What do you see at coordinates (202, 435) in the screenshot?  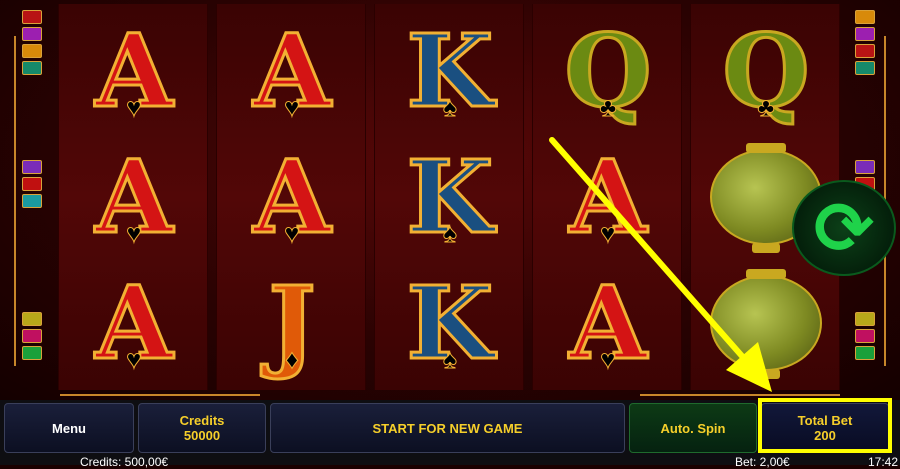 I see `credits-value: 50000` at bounding box center [202, 435].